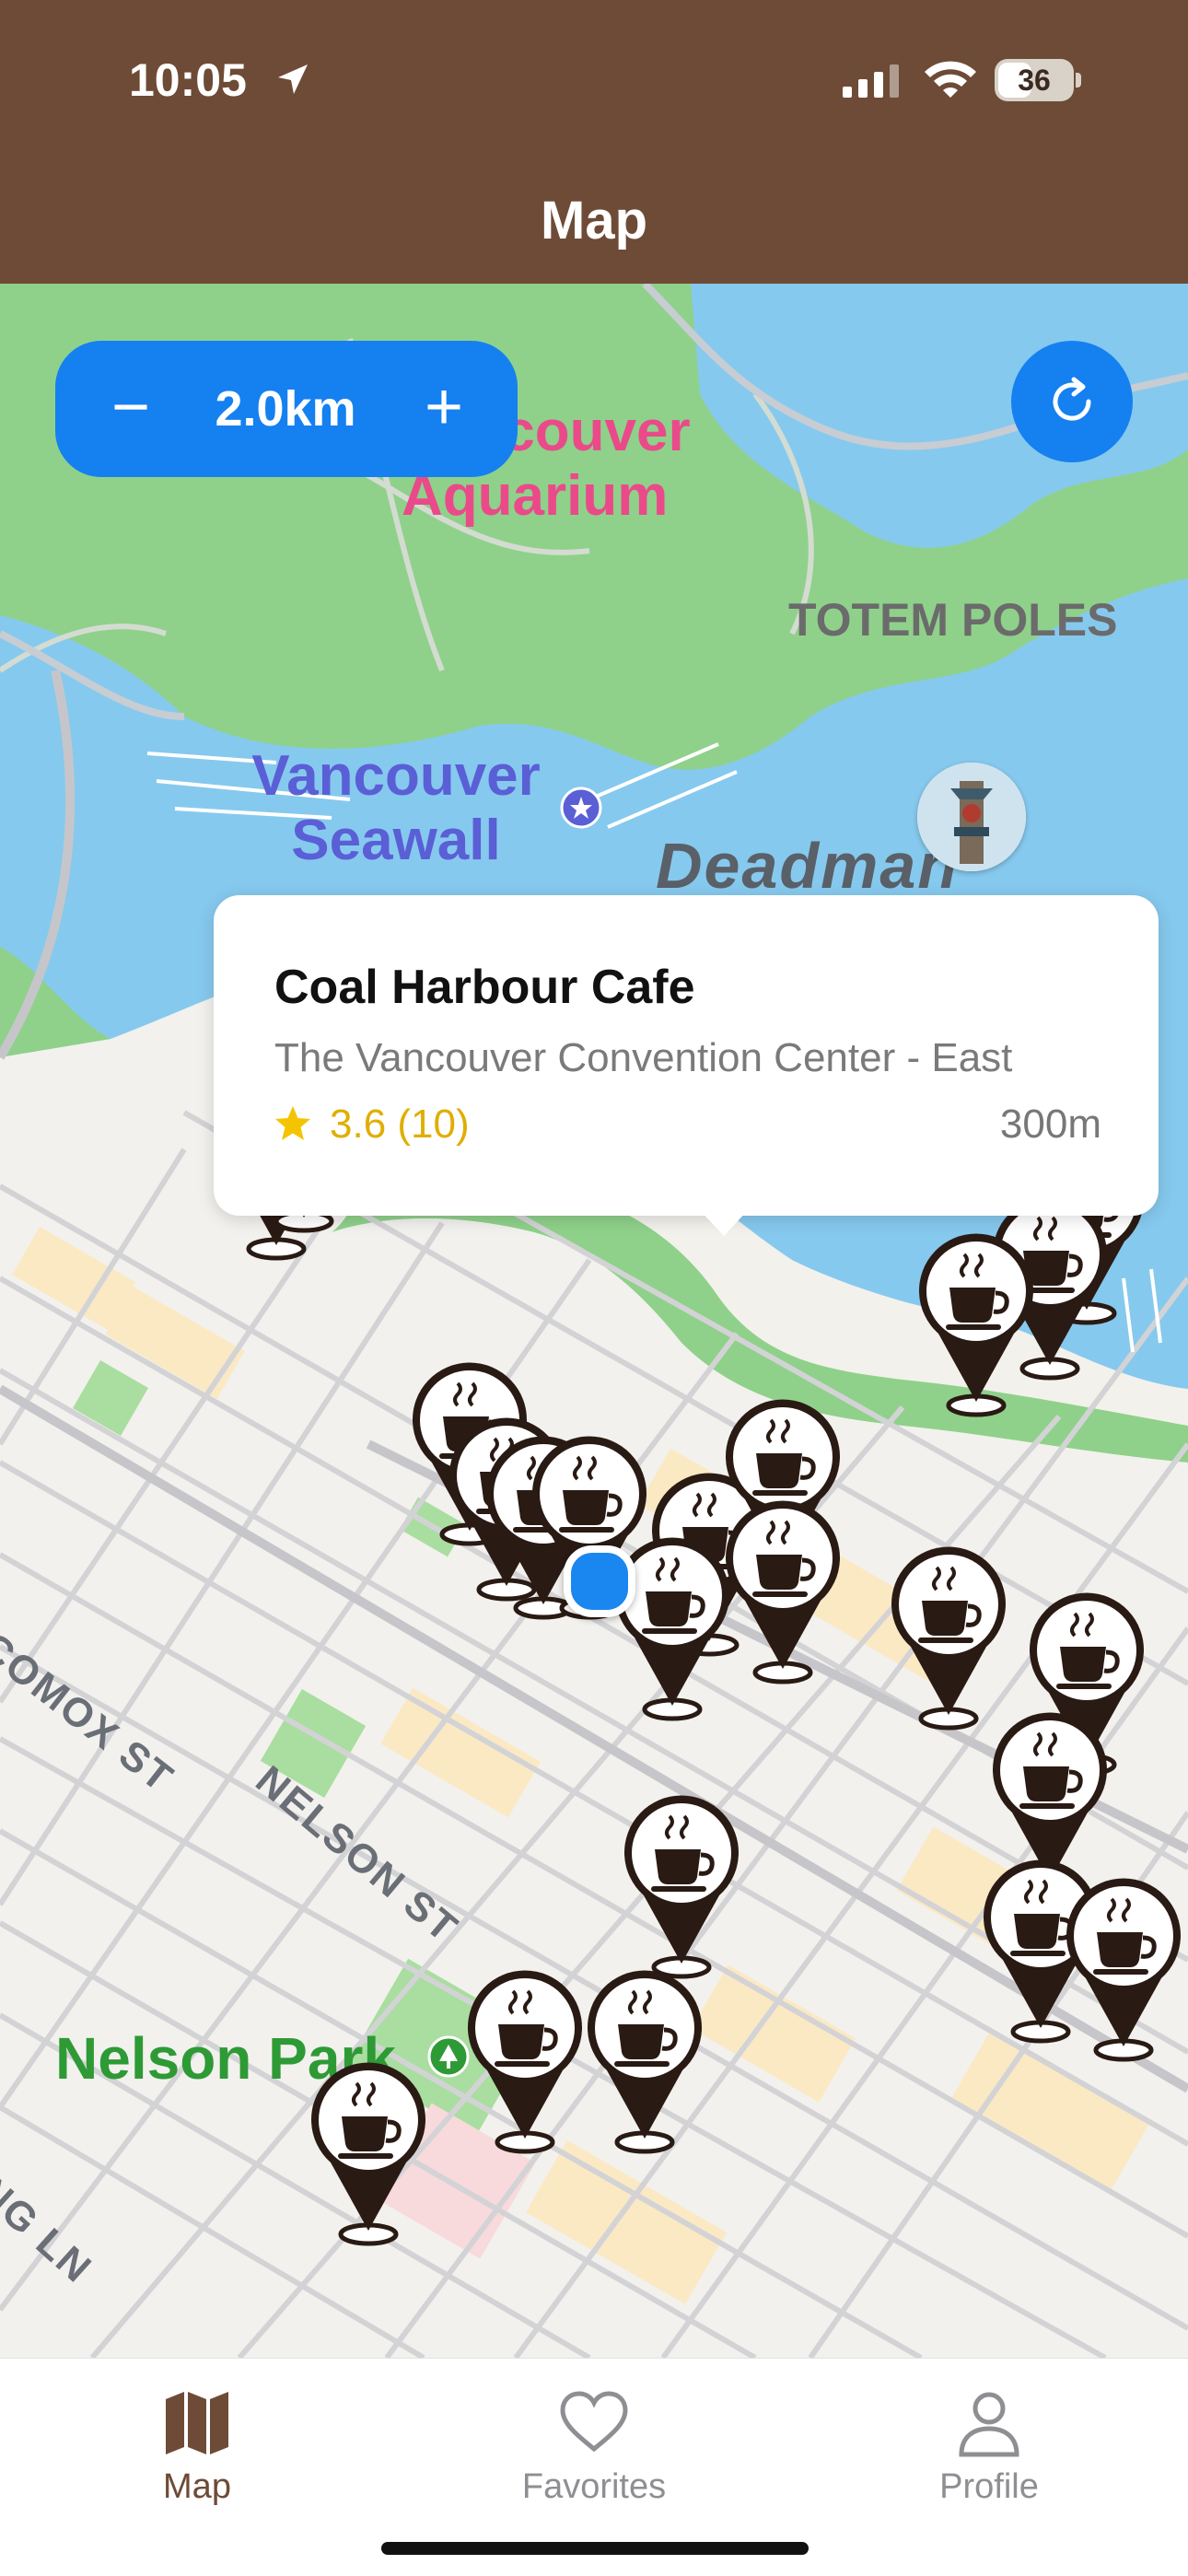  I want to click on cafe-distance: 300m, so click(1050, 1124).